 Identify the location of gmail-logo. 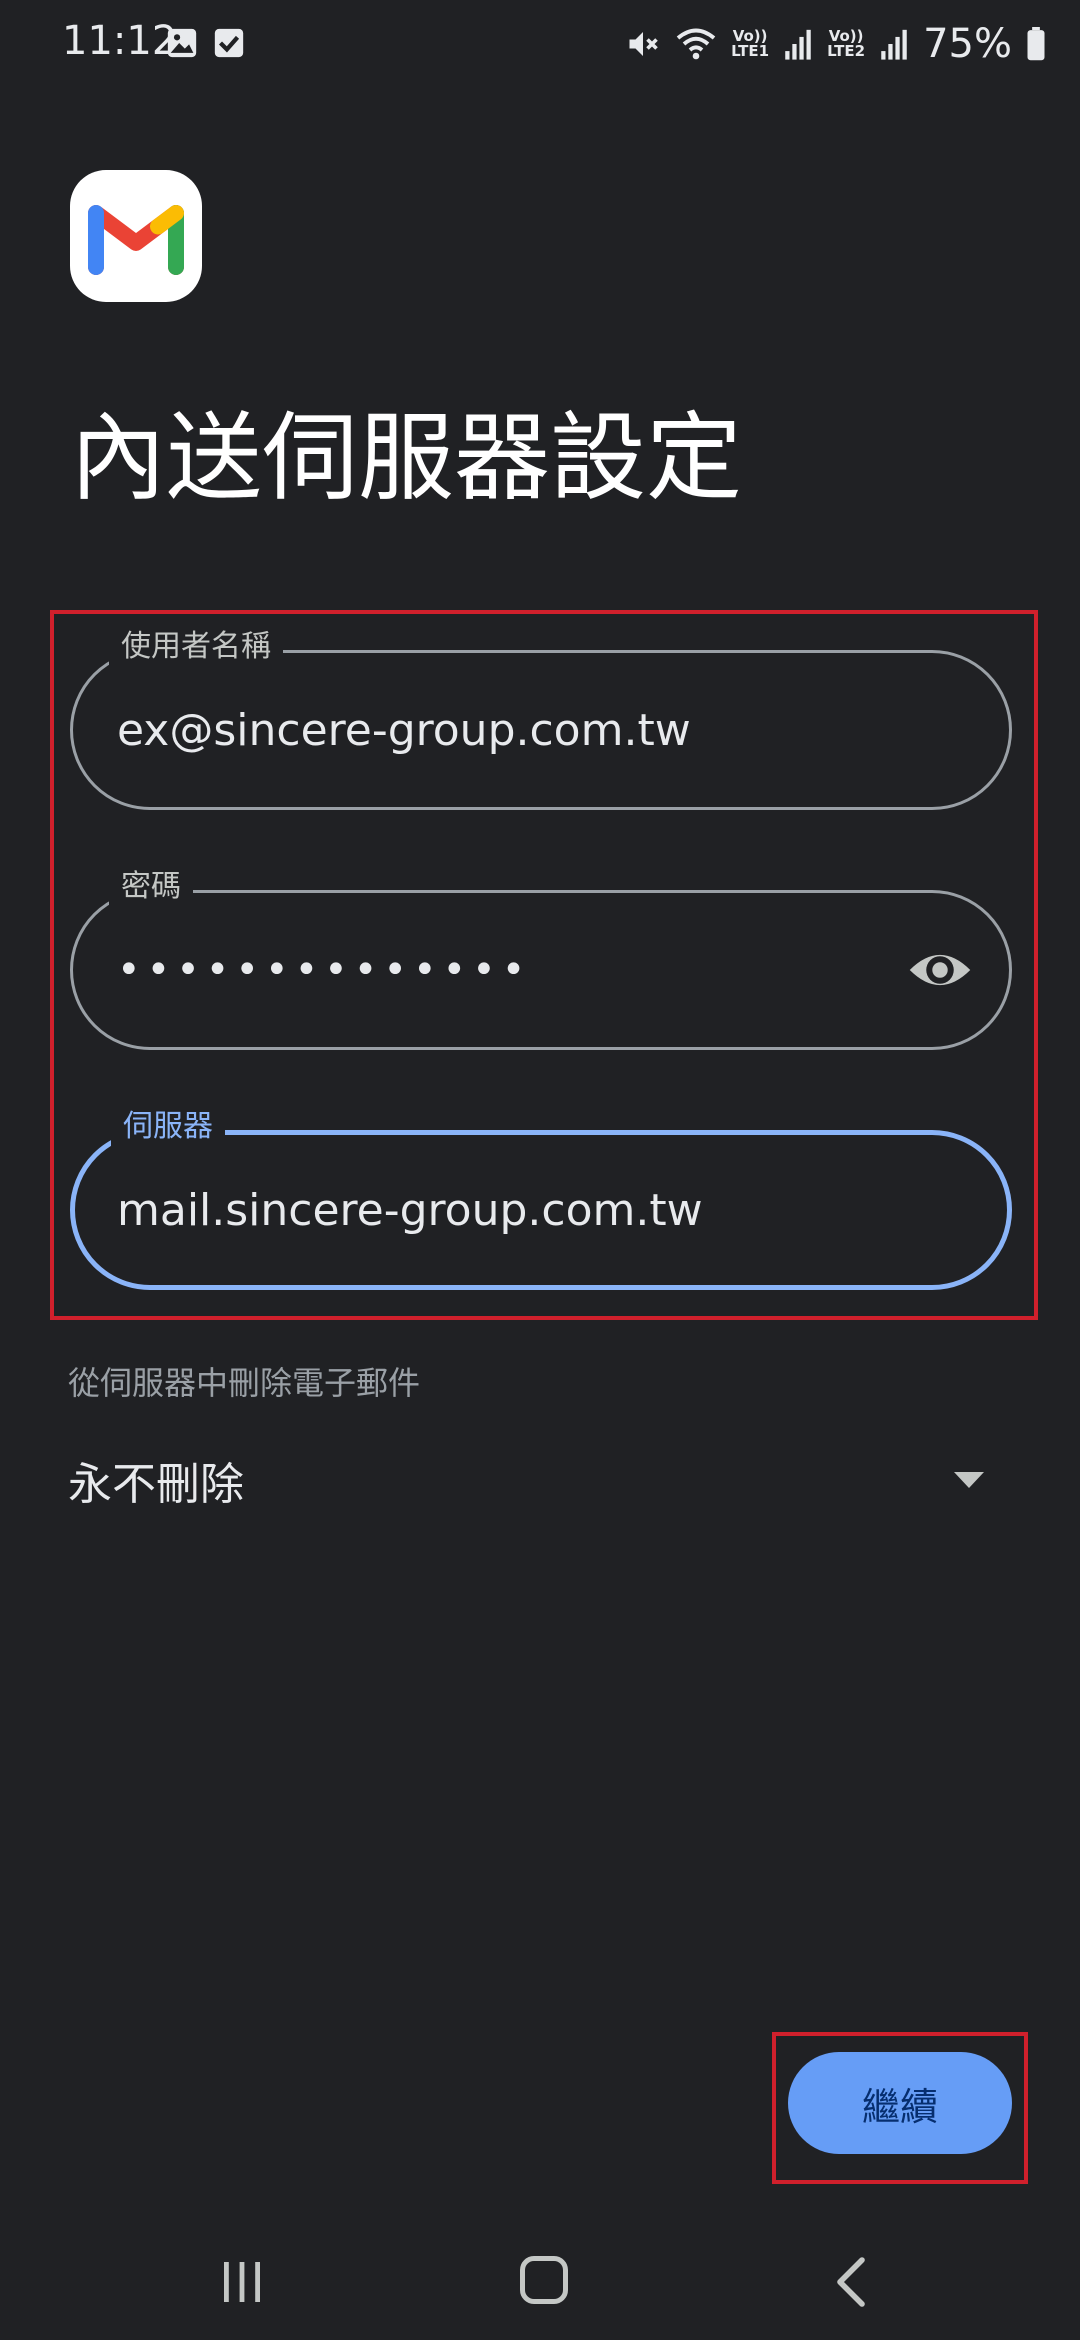
(136, 236).